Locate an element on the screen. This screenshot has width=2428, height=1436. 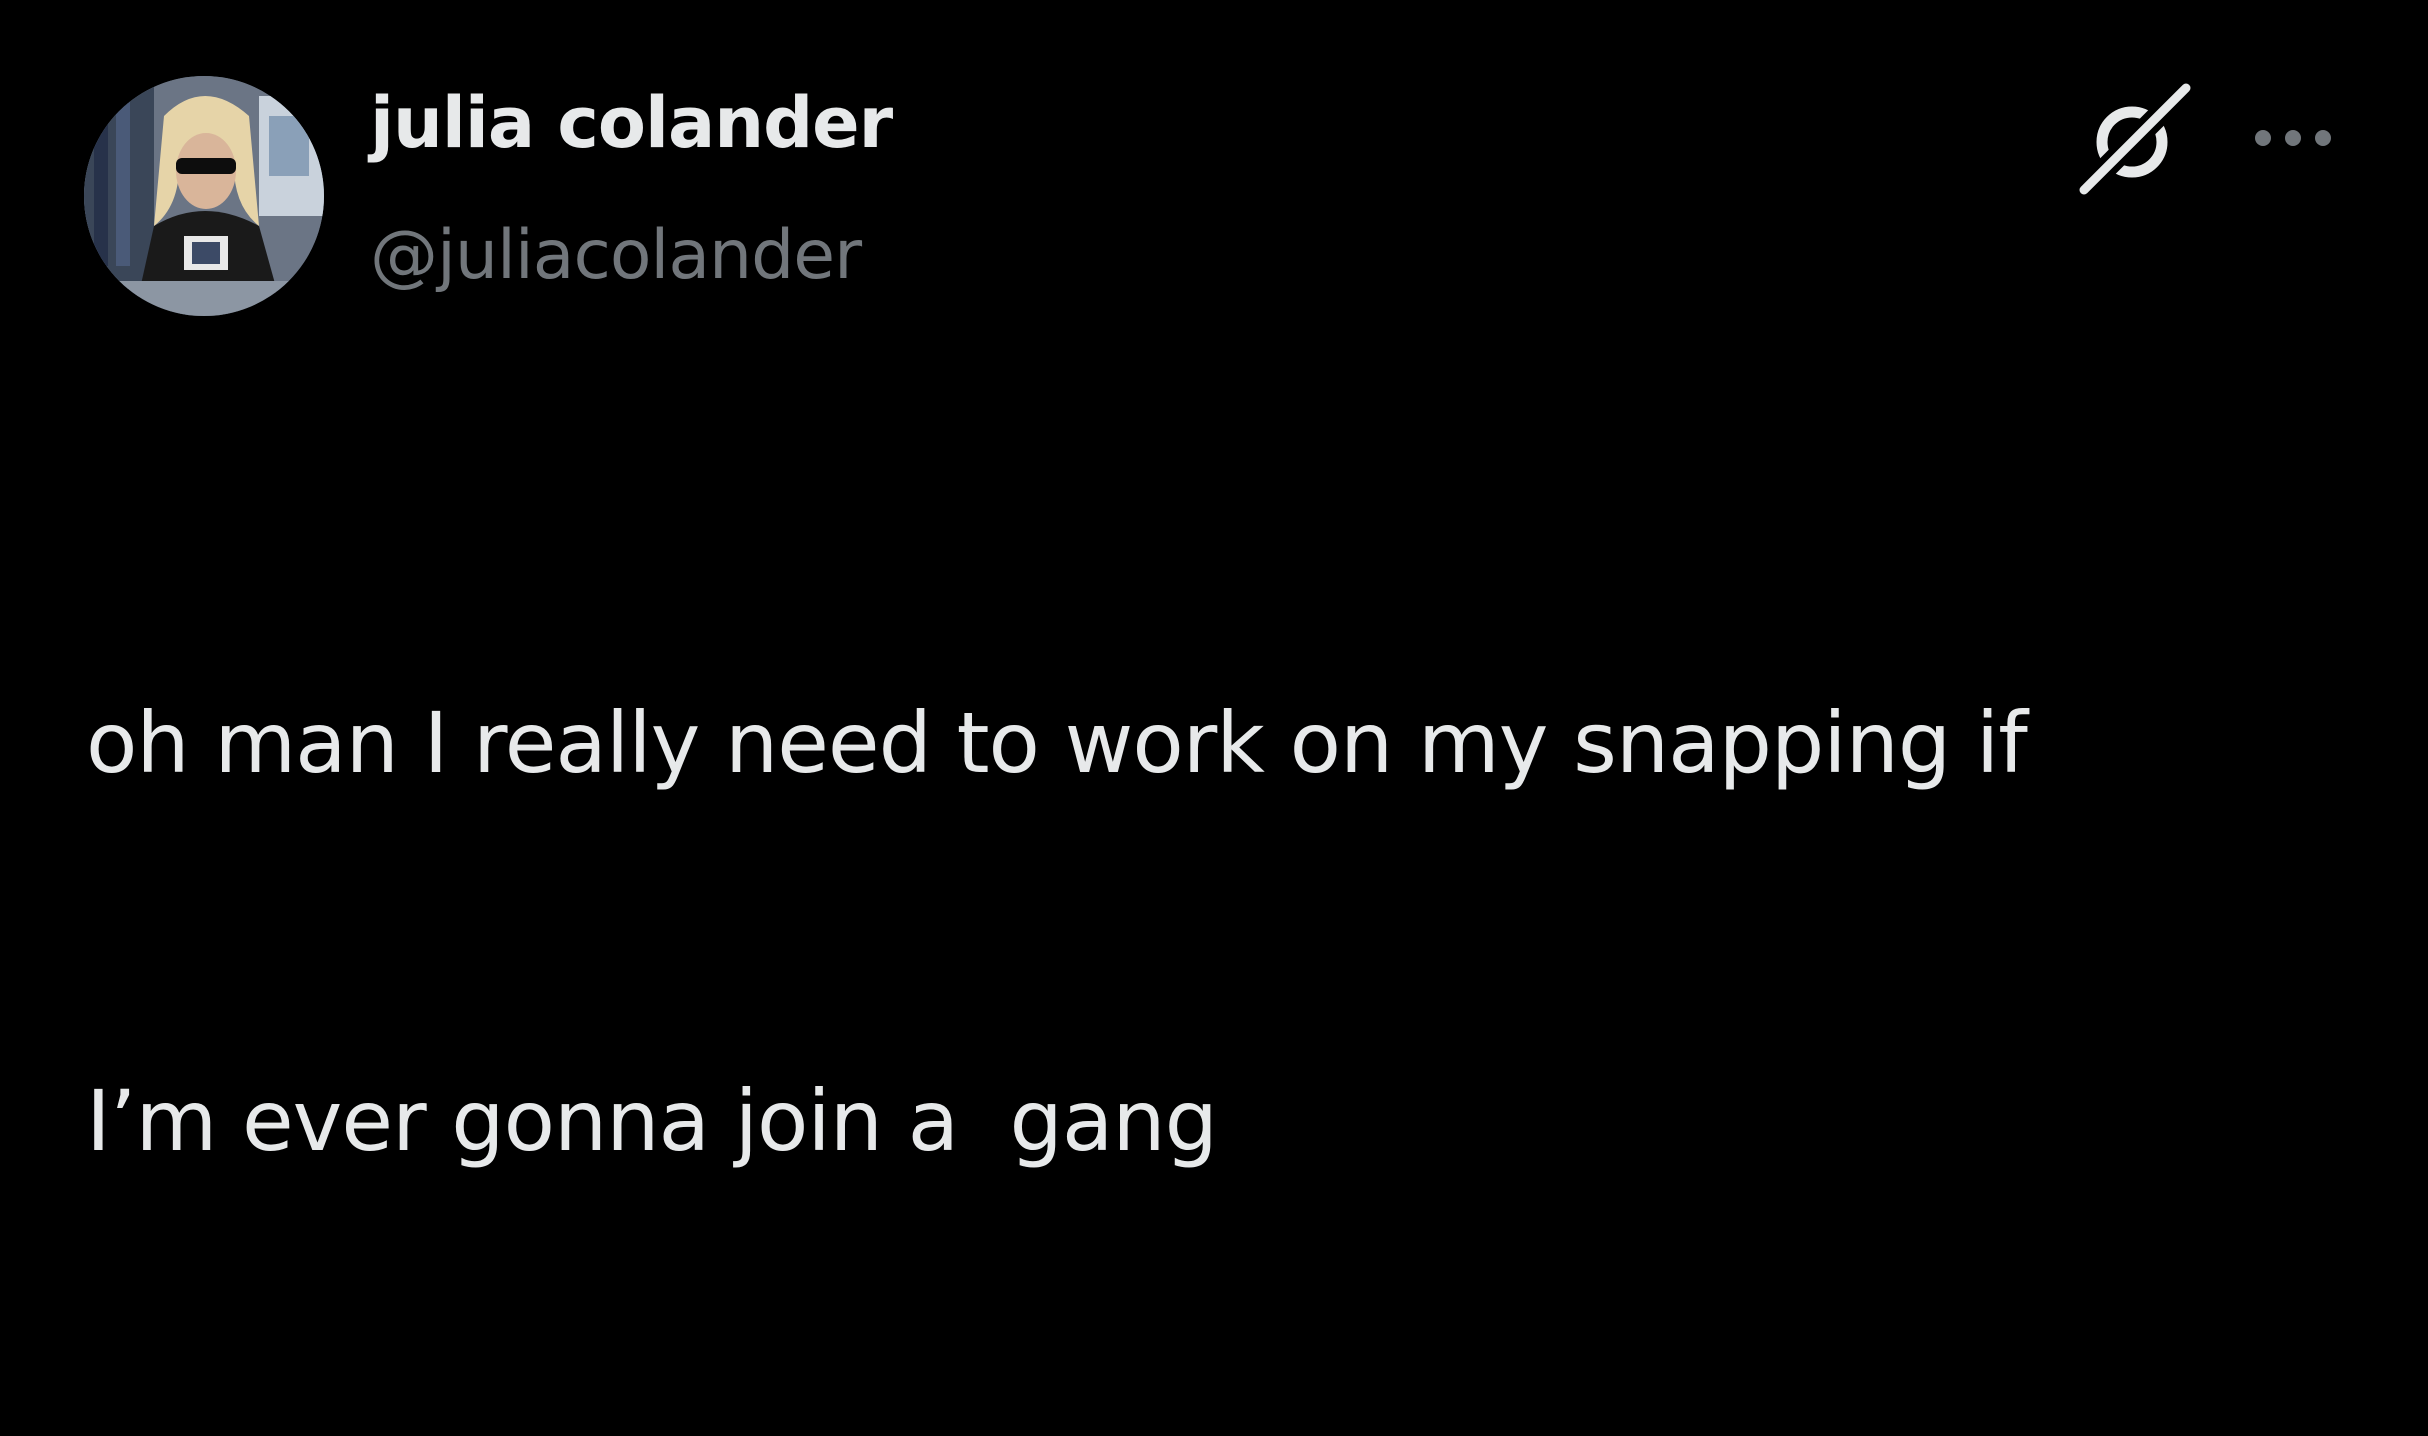
display-name: julia colander is located at coordinates (631, 123).